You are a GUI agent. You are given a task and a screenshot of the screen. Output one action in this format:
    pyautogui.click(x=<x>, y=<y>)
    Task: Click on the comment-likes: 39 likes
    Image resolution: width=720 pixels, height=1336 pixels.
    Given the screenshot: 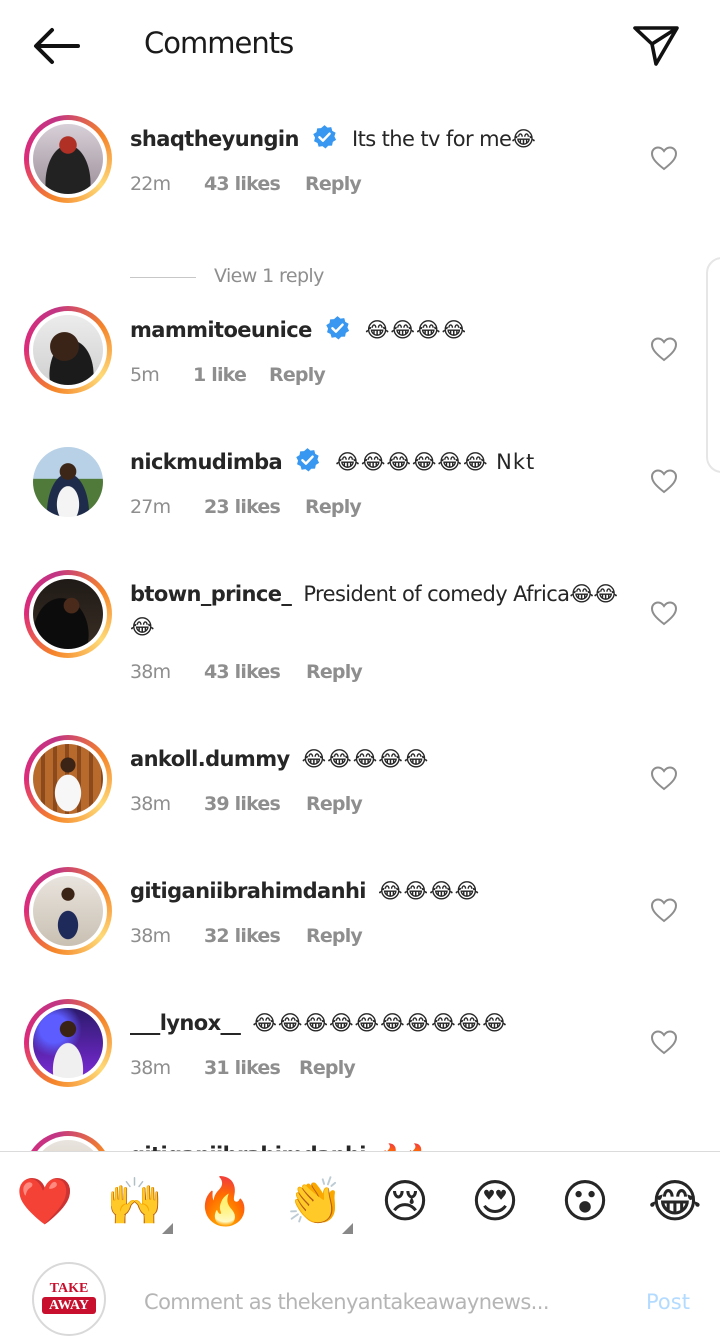 What is the action you would take?
    pyautogui.click(x=242, y=804)
    